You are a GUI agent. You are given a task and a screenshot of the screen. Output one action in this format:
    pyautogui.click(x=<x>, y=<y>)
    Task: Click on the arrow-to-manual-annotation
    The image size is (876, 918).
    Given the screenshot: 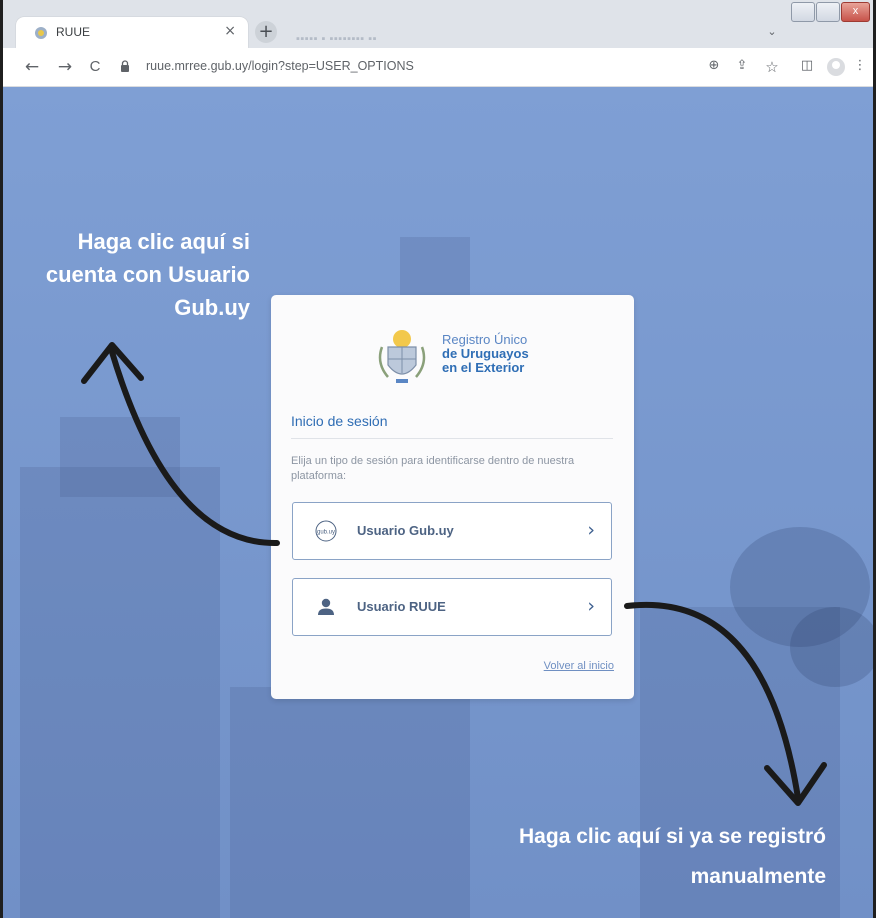 What is the action you would take?
    pyautogui.click(x=712, y=701)
    